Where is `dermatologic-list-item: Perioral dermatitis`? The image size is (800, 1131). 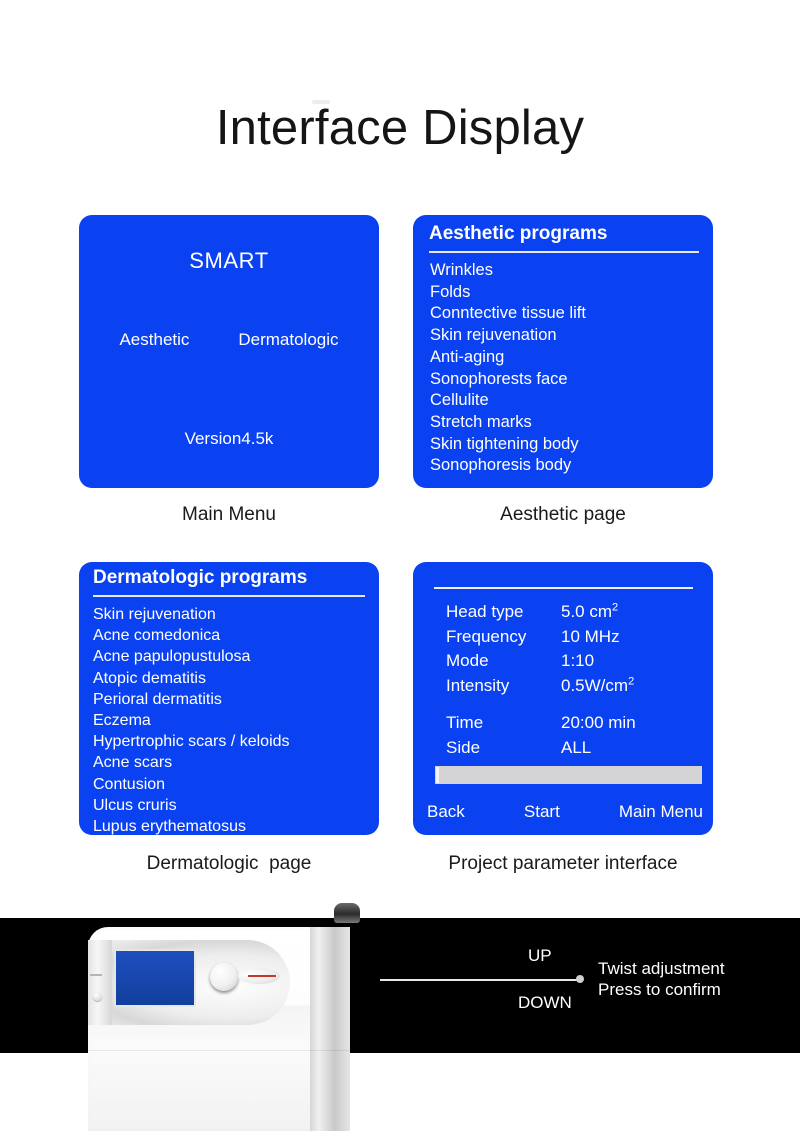 dermatologic-list-item: Perioral dermatitis is located at coordinates (231, 699).